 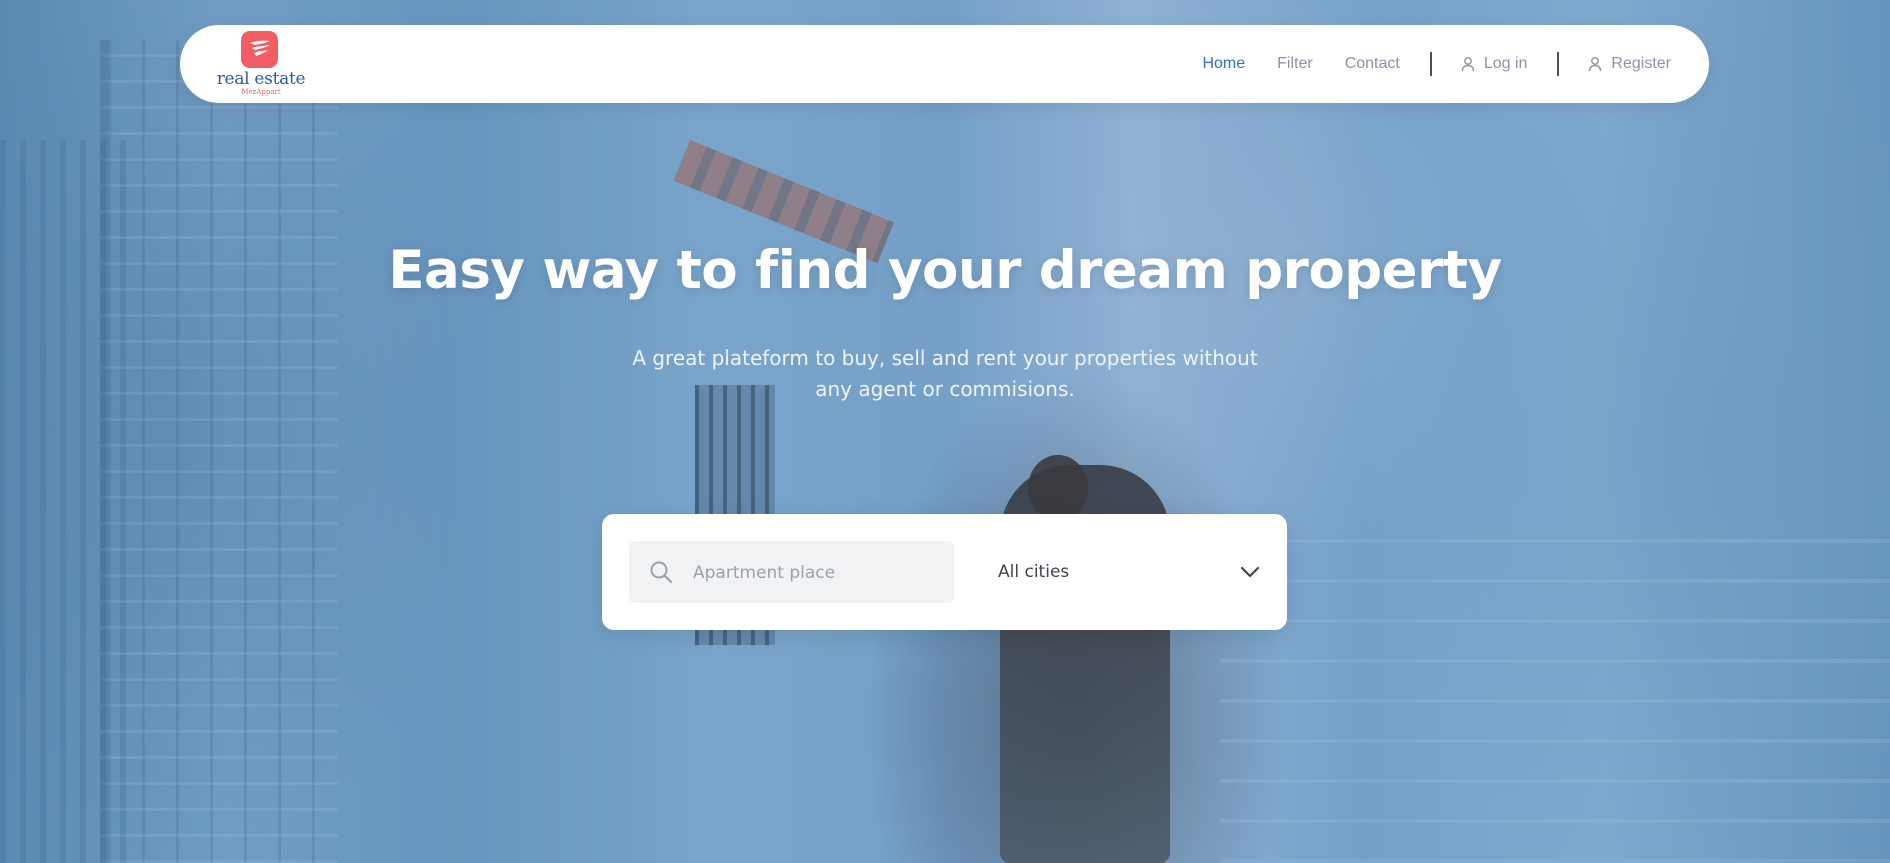 What do you see at coordinates (1372, 64) in the screenshot?
I see `nav-link-contact: Contact` at bounding box center [1372, 64].